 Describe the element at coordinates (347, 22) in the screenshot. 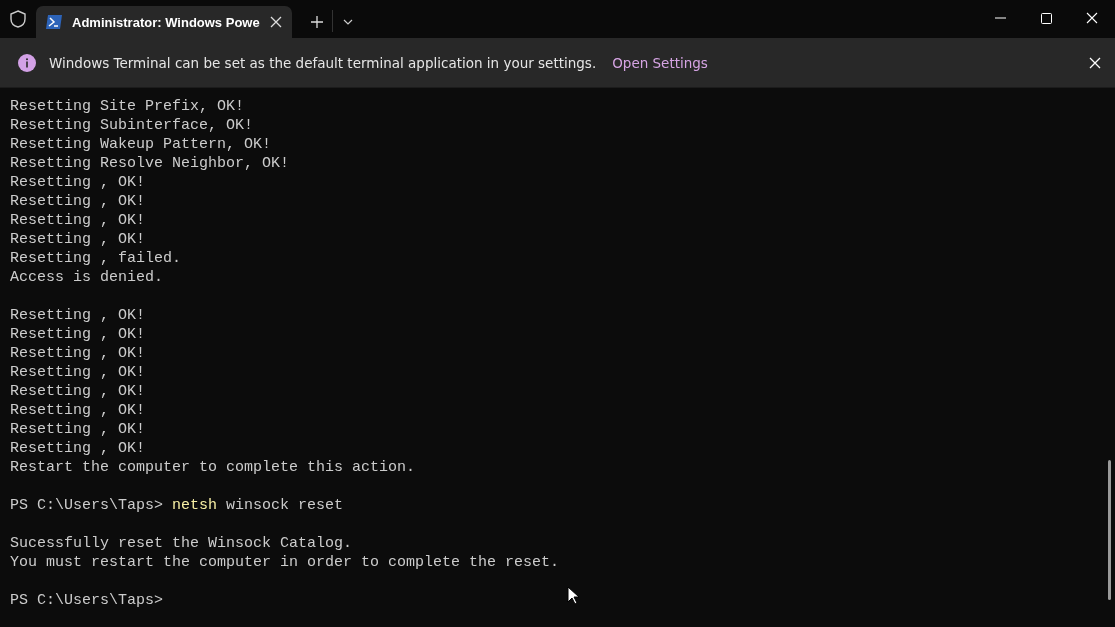

I see `chevron-down-icon` at that location.